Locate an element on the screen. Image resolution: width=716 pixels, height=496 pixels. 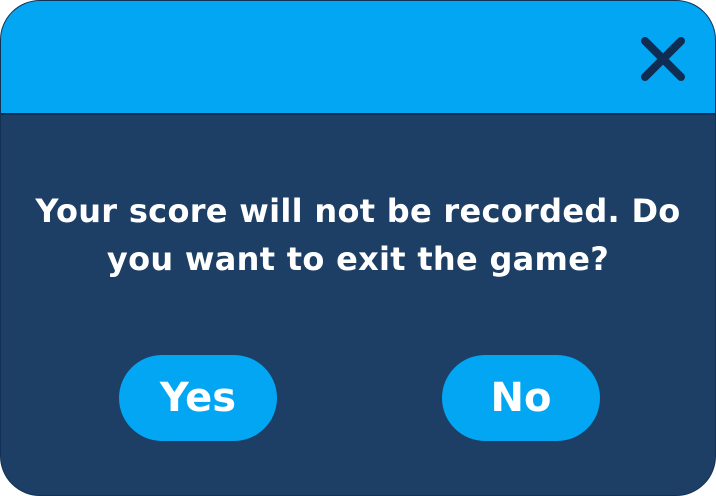
close-icon is located at coordinates (663, 59).